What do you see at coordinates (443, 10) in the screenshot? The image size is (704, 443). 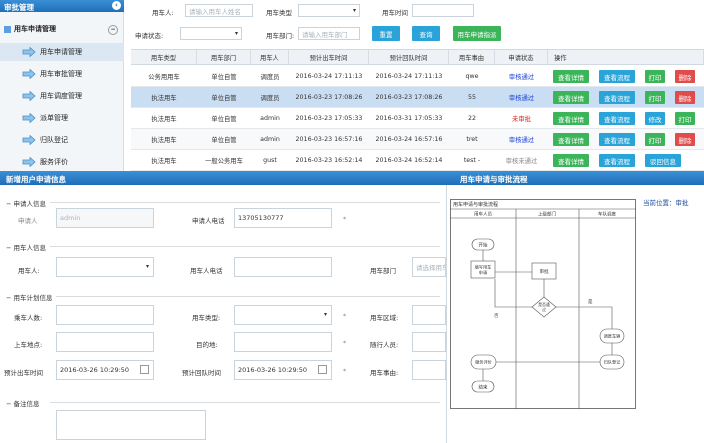 I see `filter-time-input` at bounding box center [443, 10].